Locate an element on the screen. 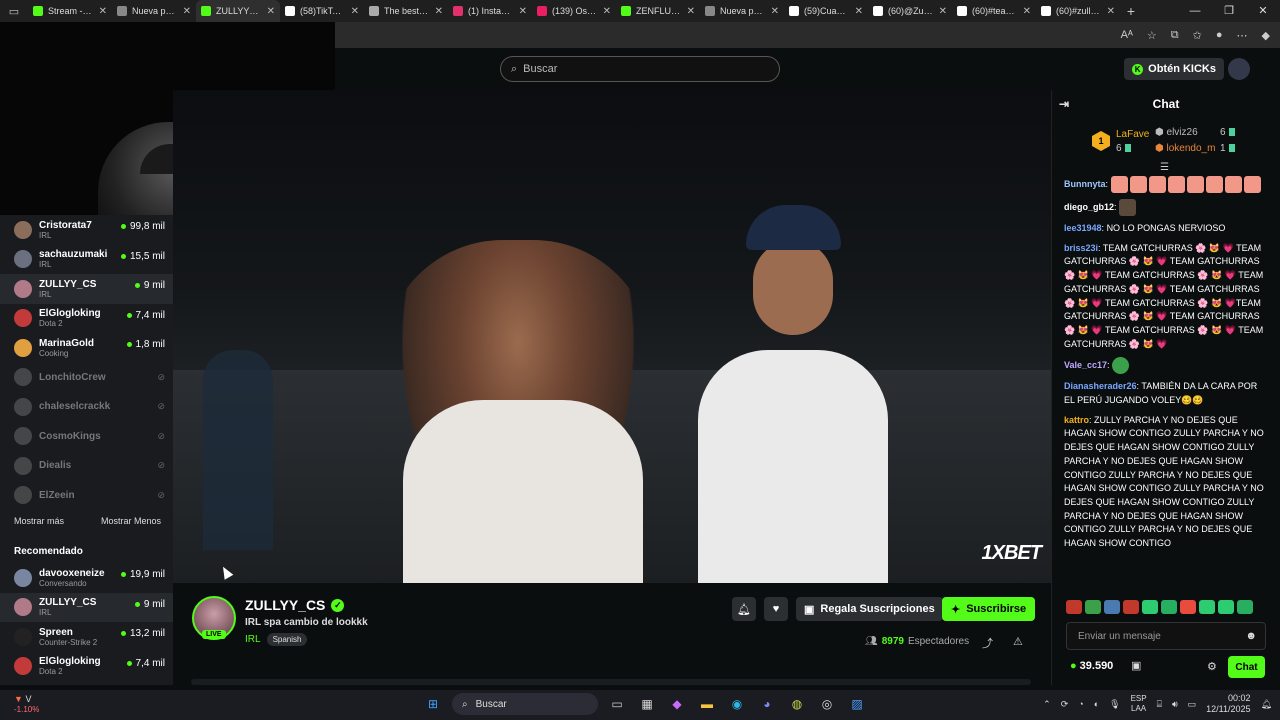  browser-tab: Nueva pesta ✕ is located at coordinates (742, 11).